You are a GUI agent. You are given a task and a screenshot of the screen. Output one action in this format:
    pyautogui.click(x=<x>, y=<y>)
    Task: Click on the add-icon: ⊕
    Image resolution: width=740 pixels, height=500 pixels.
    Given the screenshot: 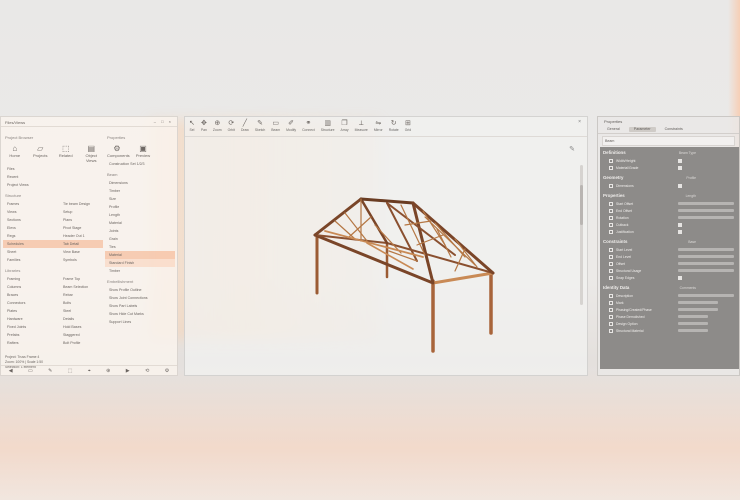 What is the action you would take?
    pyautogui.click(x=108, y=371)
    